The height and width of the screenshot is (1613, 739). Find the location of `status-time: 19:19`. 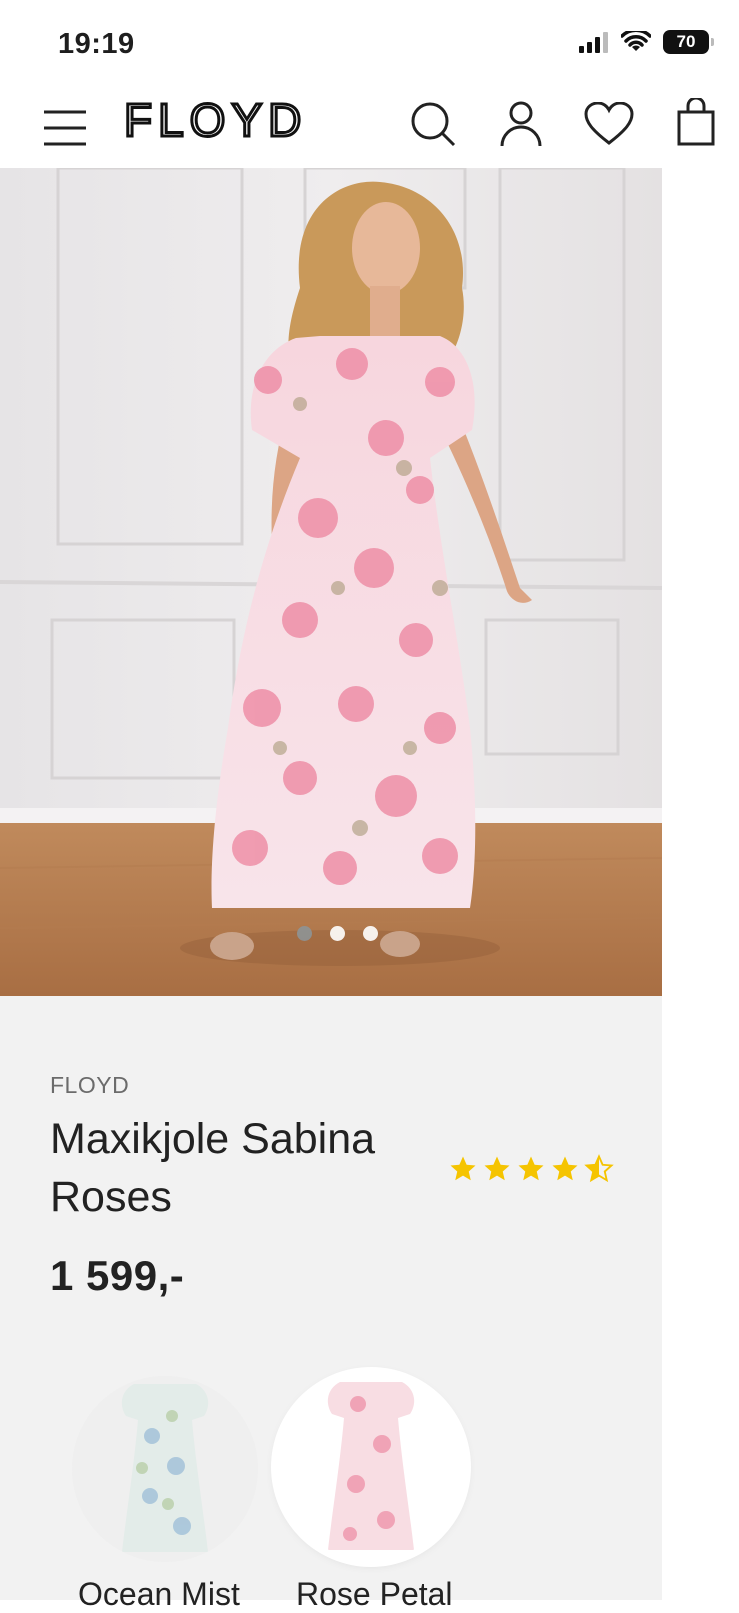

status-time: 19:19 is located at coordinates (96, 44).